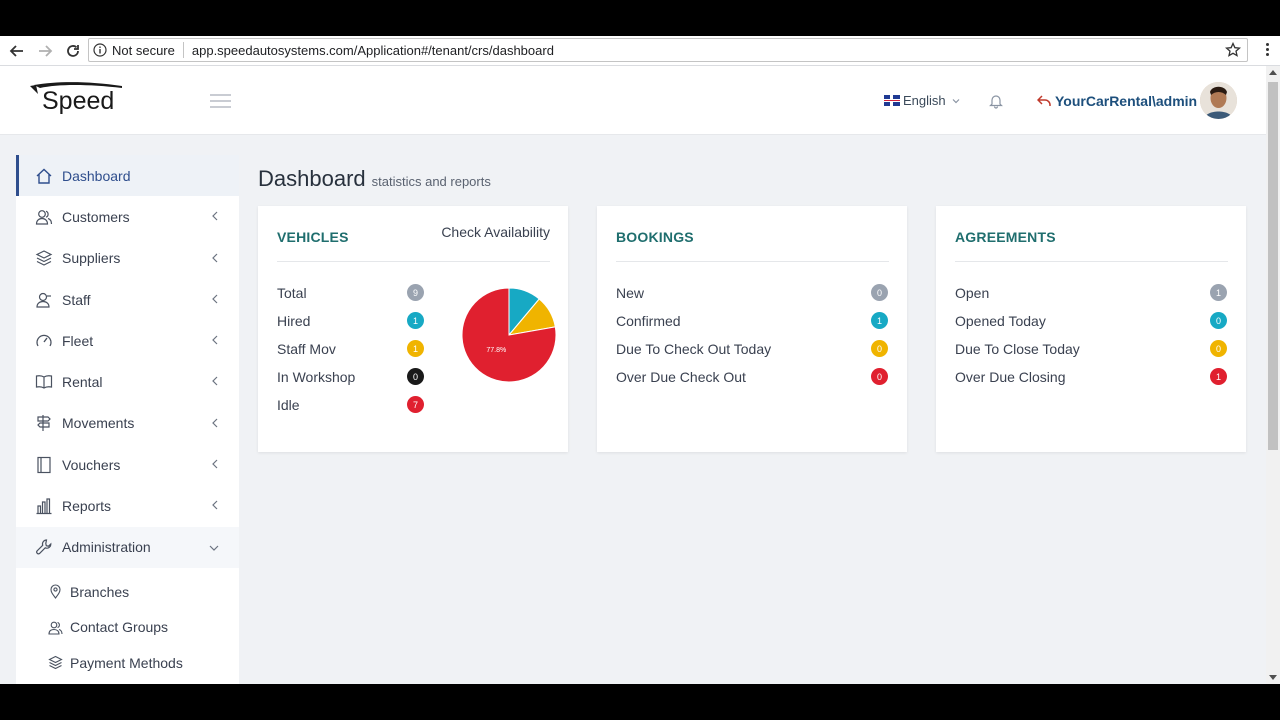 The image size is (1280, 720). I want to click on stat-row: In Workshop, so click(316, 377).